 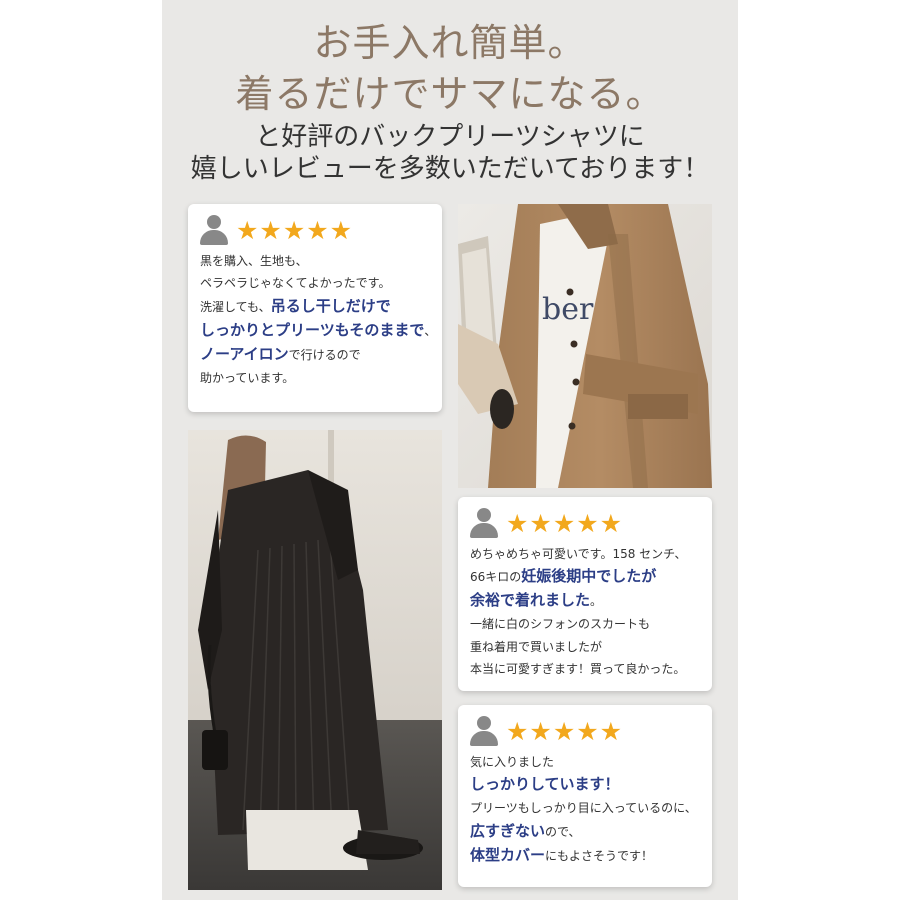 I want to click on review-text: ノーアイロンで行けるので, so click(x=315, y=354).